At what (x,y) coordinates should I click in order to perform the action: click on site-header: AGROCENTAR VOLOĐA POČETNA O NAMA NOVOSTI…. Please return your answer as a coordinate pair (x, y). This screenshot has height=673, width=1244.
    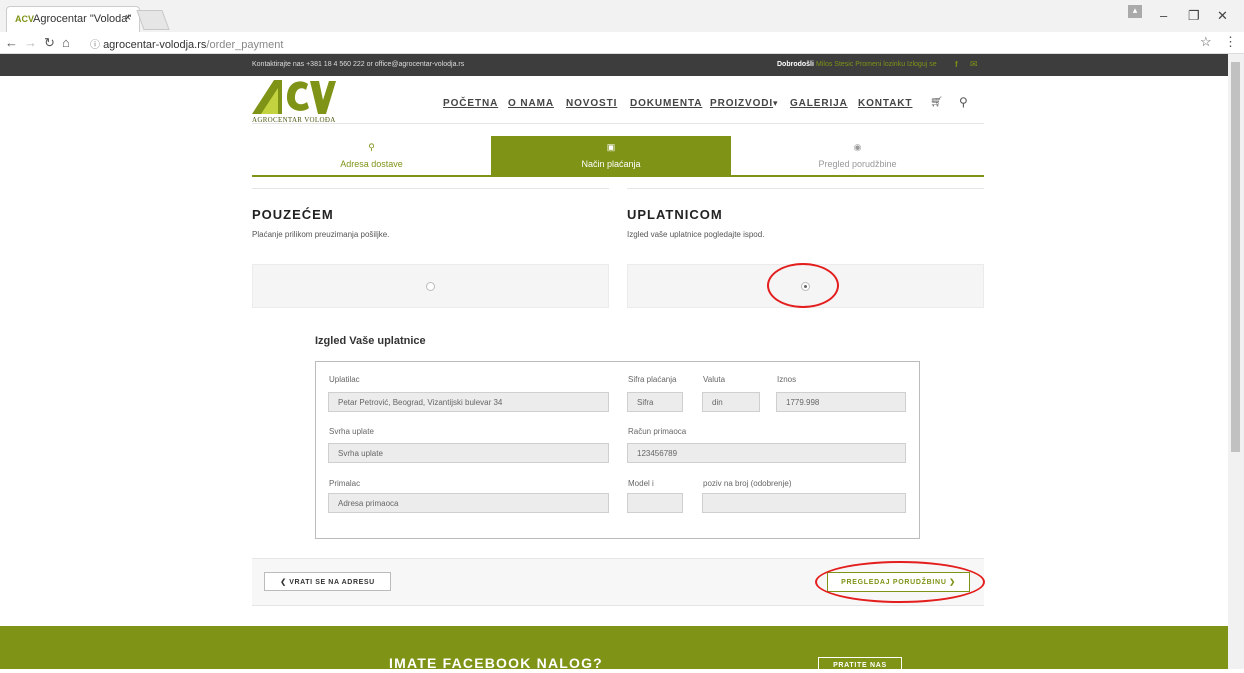
    Looking at the image, I should click on (618, 100).